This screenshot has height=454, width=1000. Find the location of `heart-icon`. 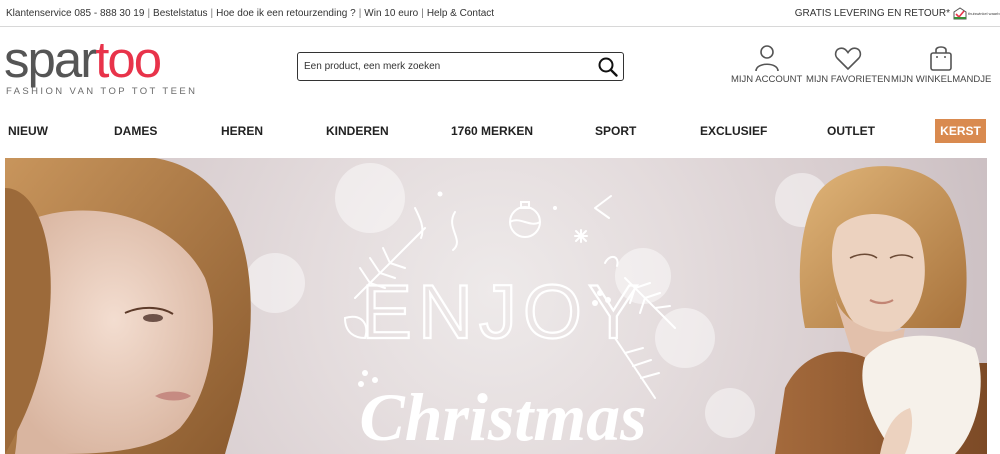

heart-icon is located at coordinates (848, 59).